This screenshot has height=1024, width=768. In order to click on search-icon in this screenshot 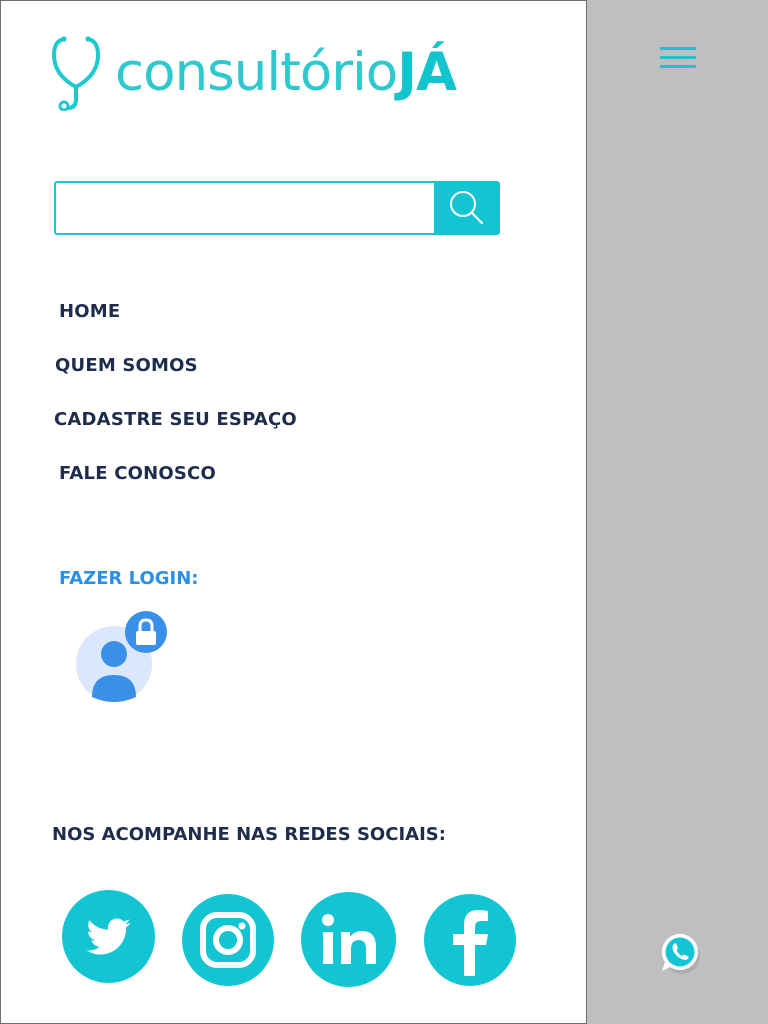, I will do `click(467, 207)`.